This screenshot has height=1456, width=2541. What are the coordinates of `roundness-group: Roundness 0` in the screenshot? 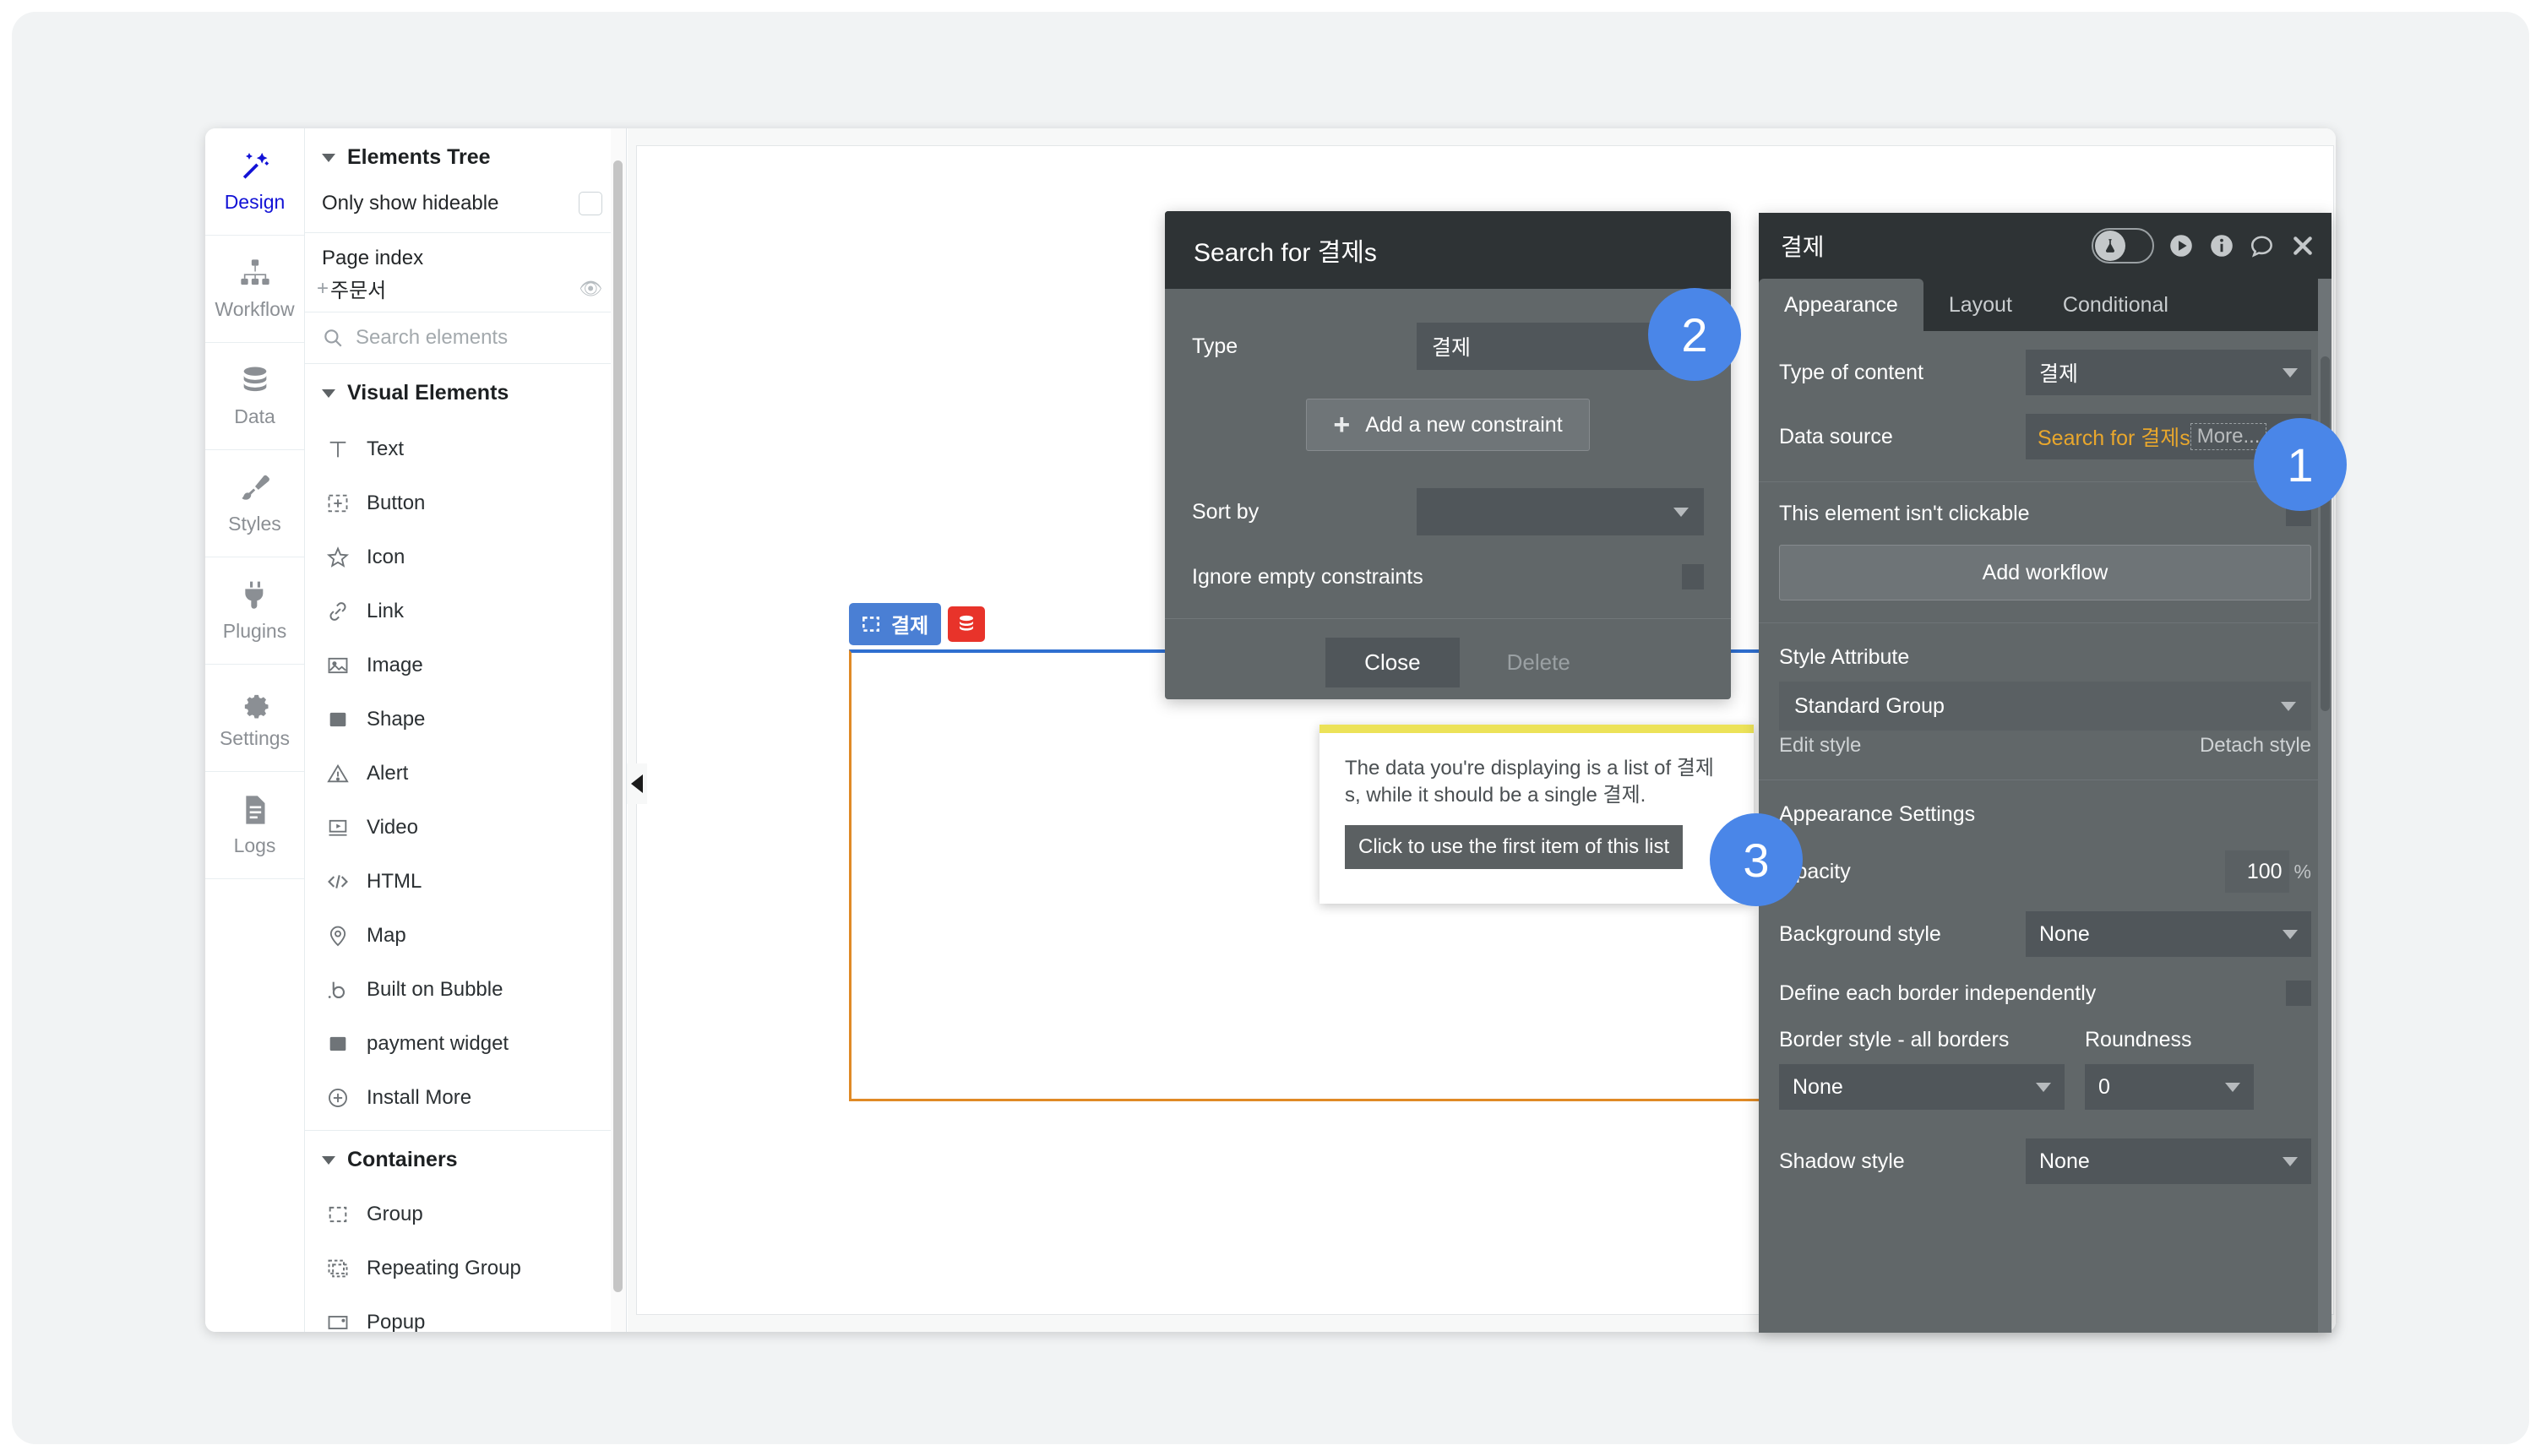 It's located at (2169, 1069).